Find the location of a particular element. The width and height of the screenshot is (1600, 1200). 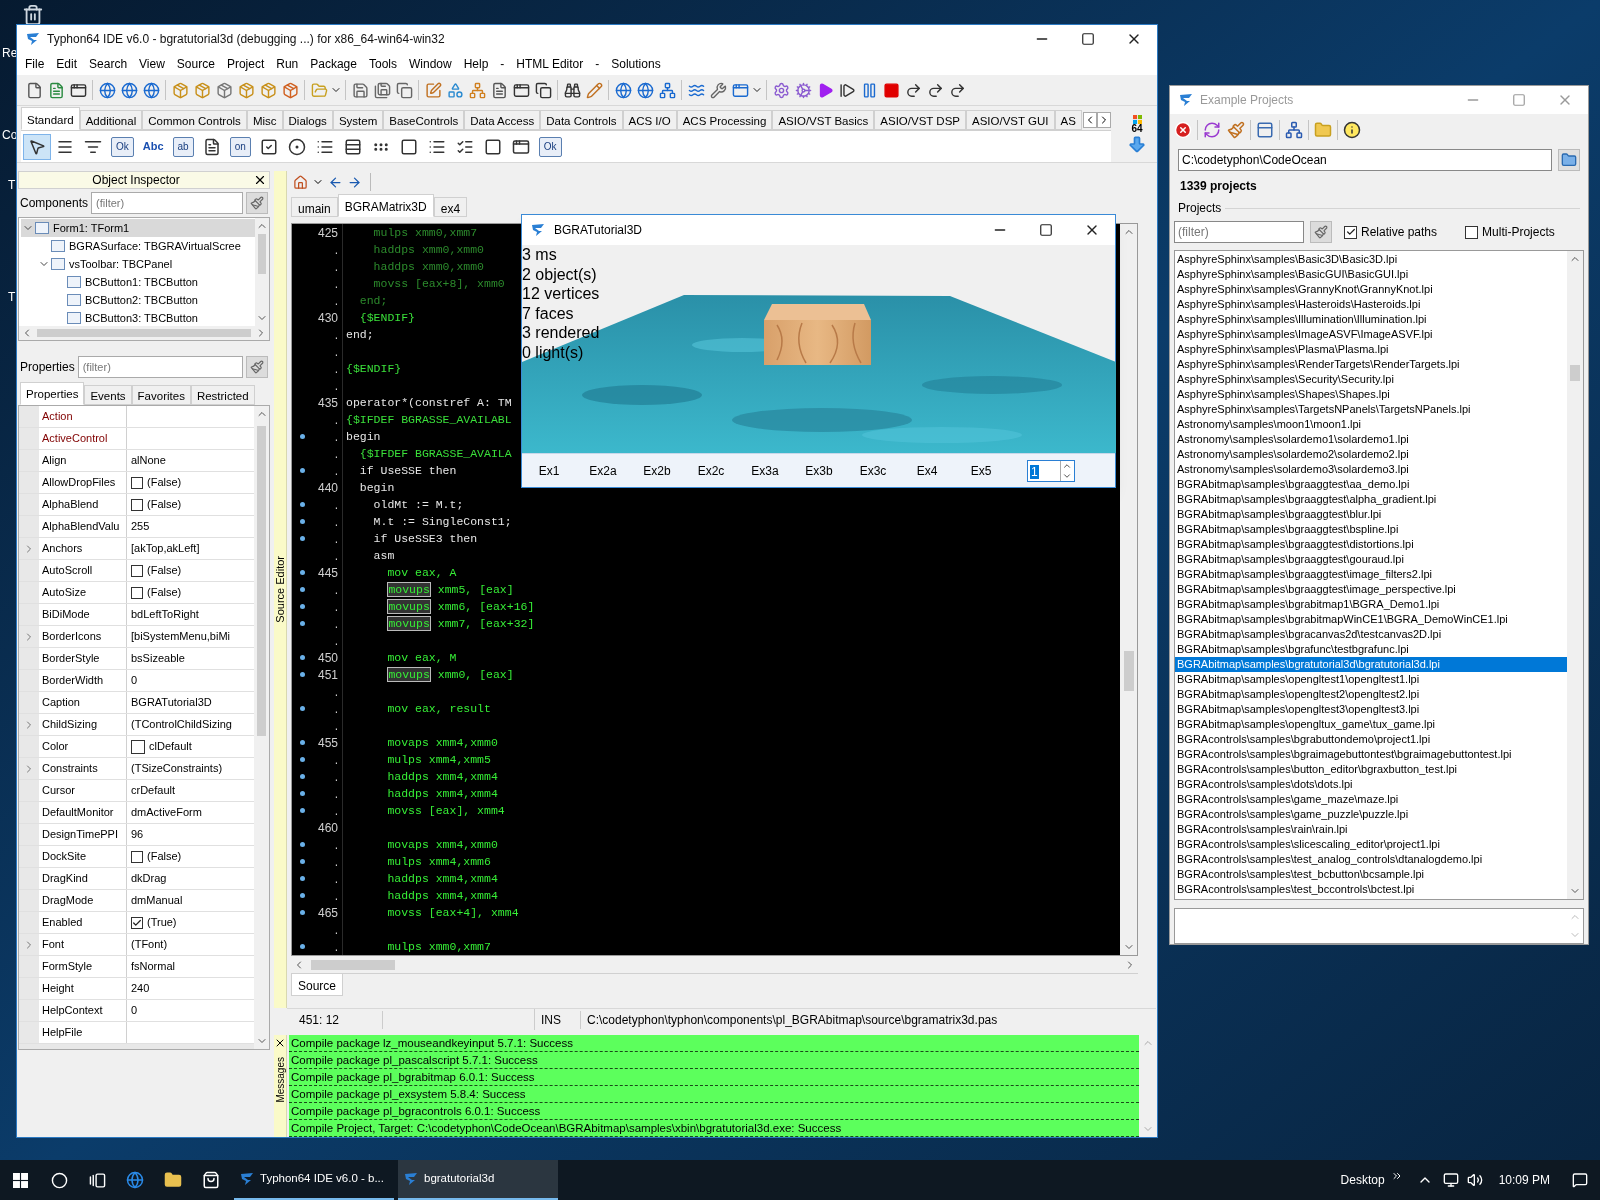

inspector-tab: Properties is located at coordinates (52, 393).